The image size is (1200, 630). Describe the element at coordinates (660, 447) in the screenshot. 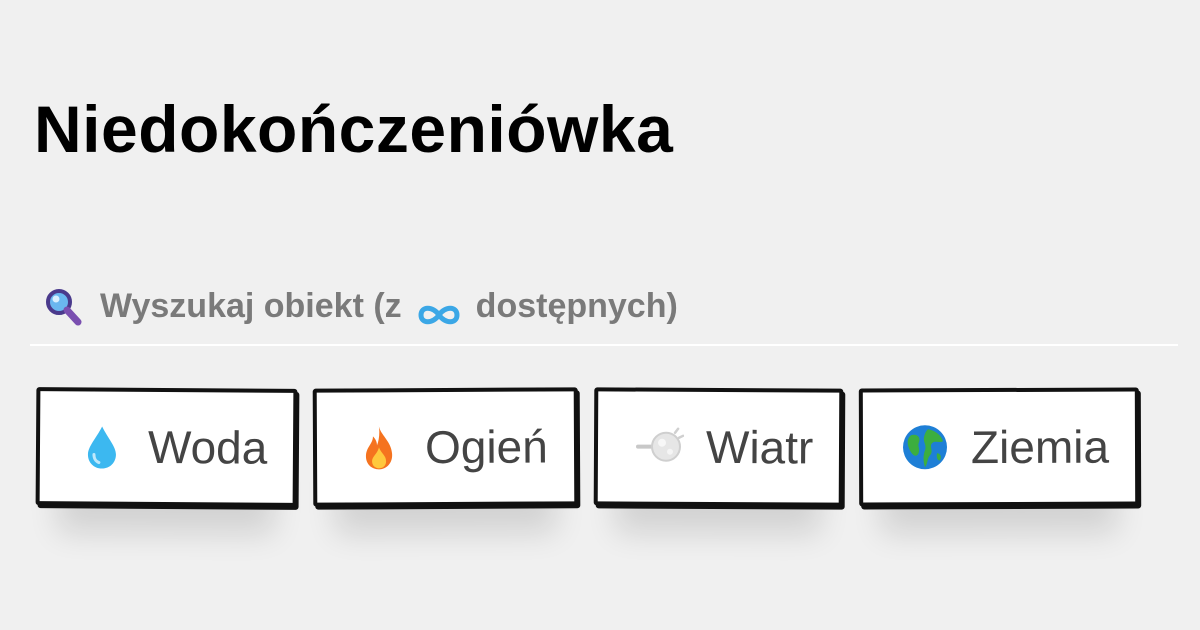

I see `wind-icon` at that location.